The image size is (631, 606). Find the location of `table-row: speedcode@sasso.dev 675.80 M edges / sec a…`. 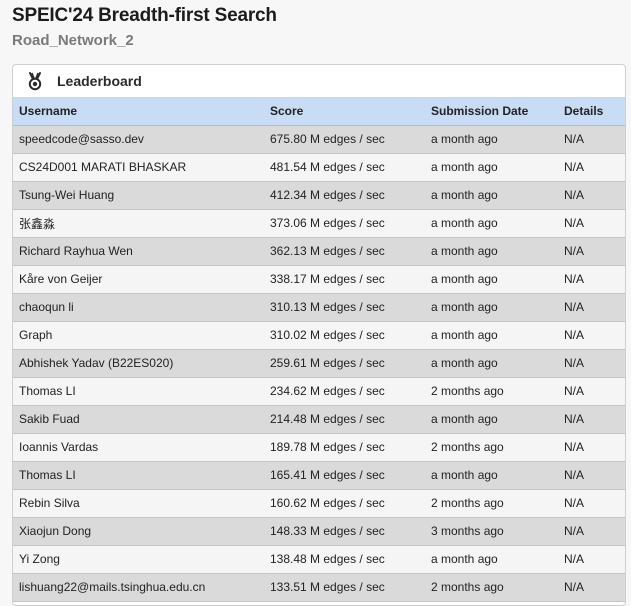

table-row: speedcode@sasso.dev 675.80 M edges / sec a… is located at coordinates (319, 139).